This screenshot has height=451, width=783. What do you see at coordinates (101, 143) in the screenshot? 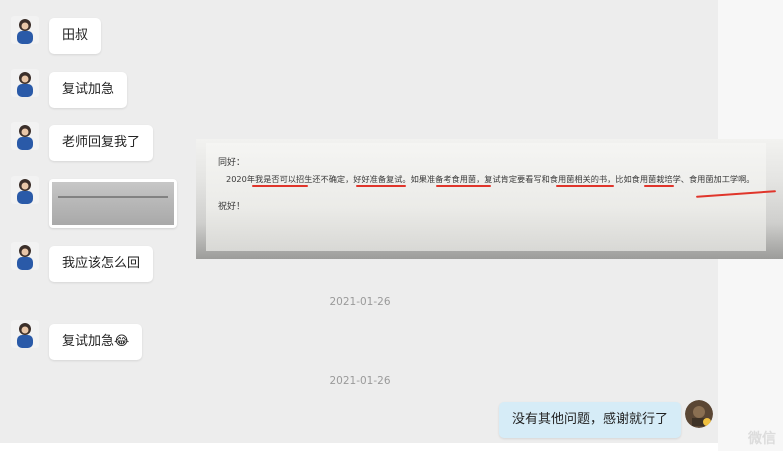
I see `message-bubble: 老师回复我了` at bounding box center [101, 143].